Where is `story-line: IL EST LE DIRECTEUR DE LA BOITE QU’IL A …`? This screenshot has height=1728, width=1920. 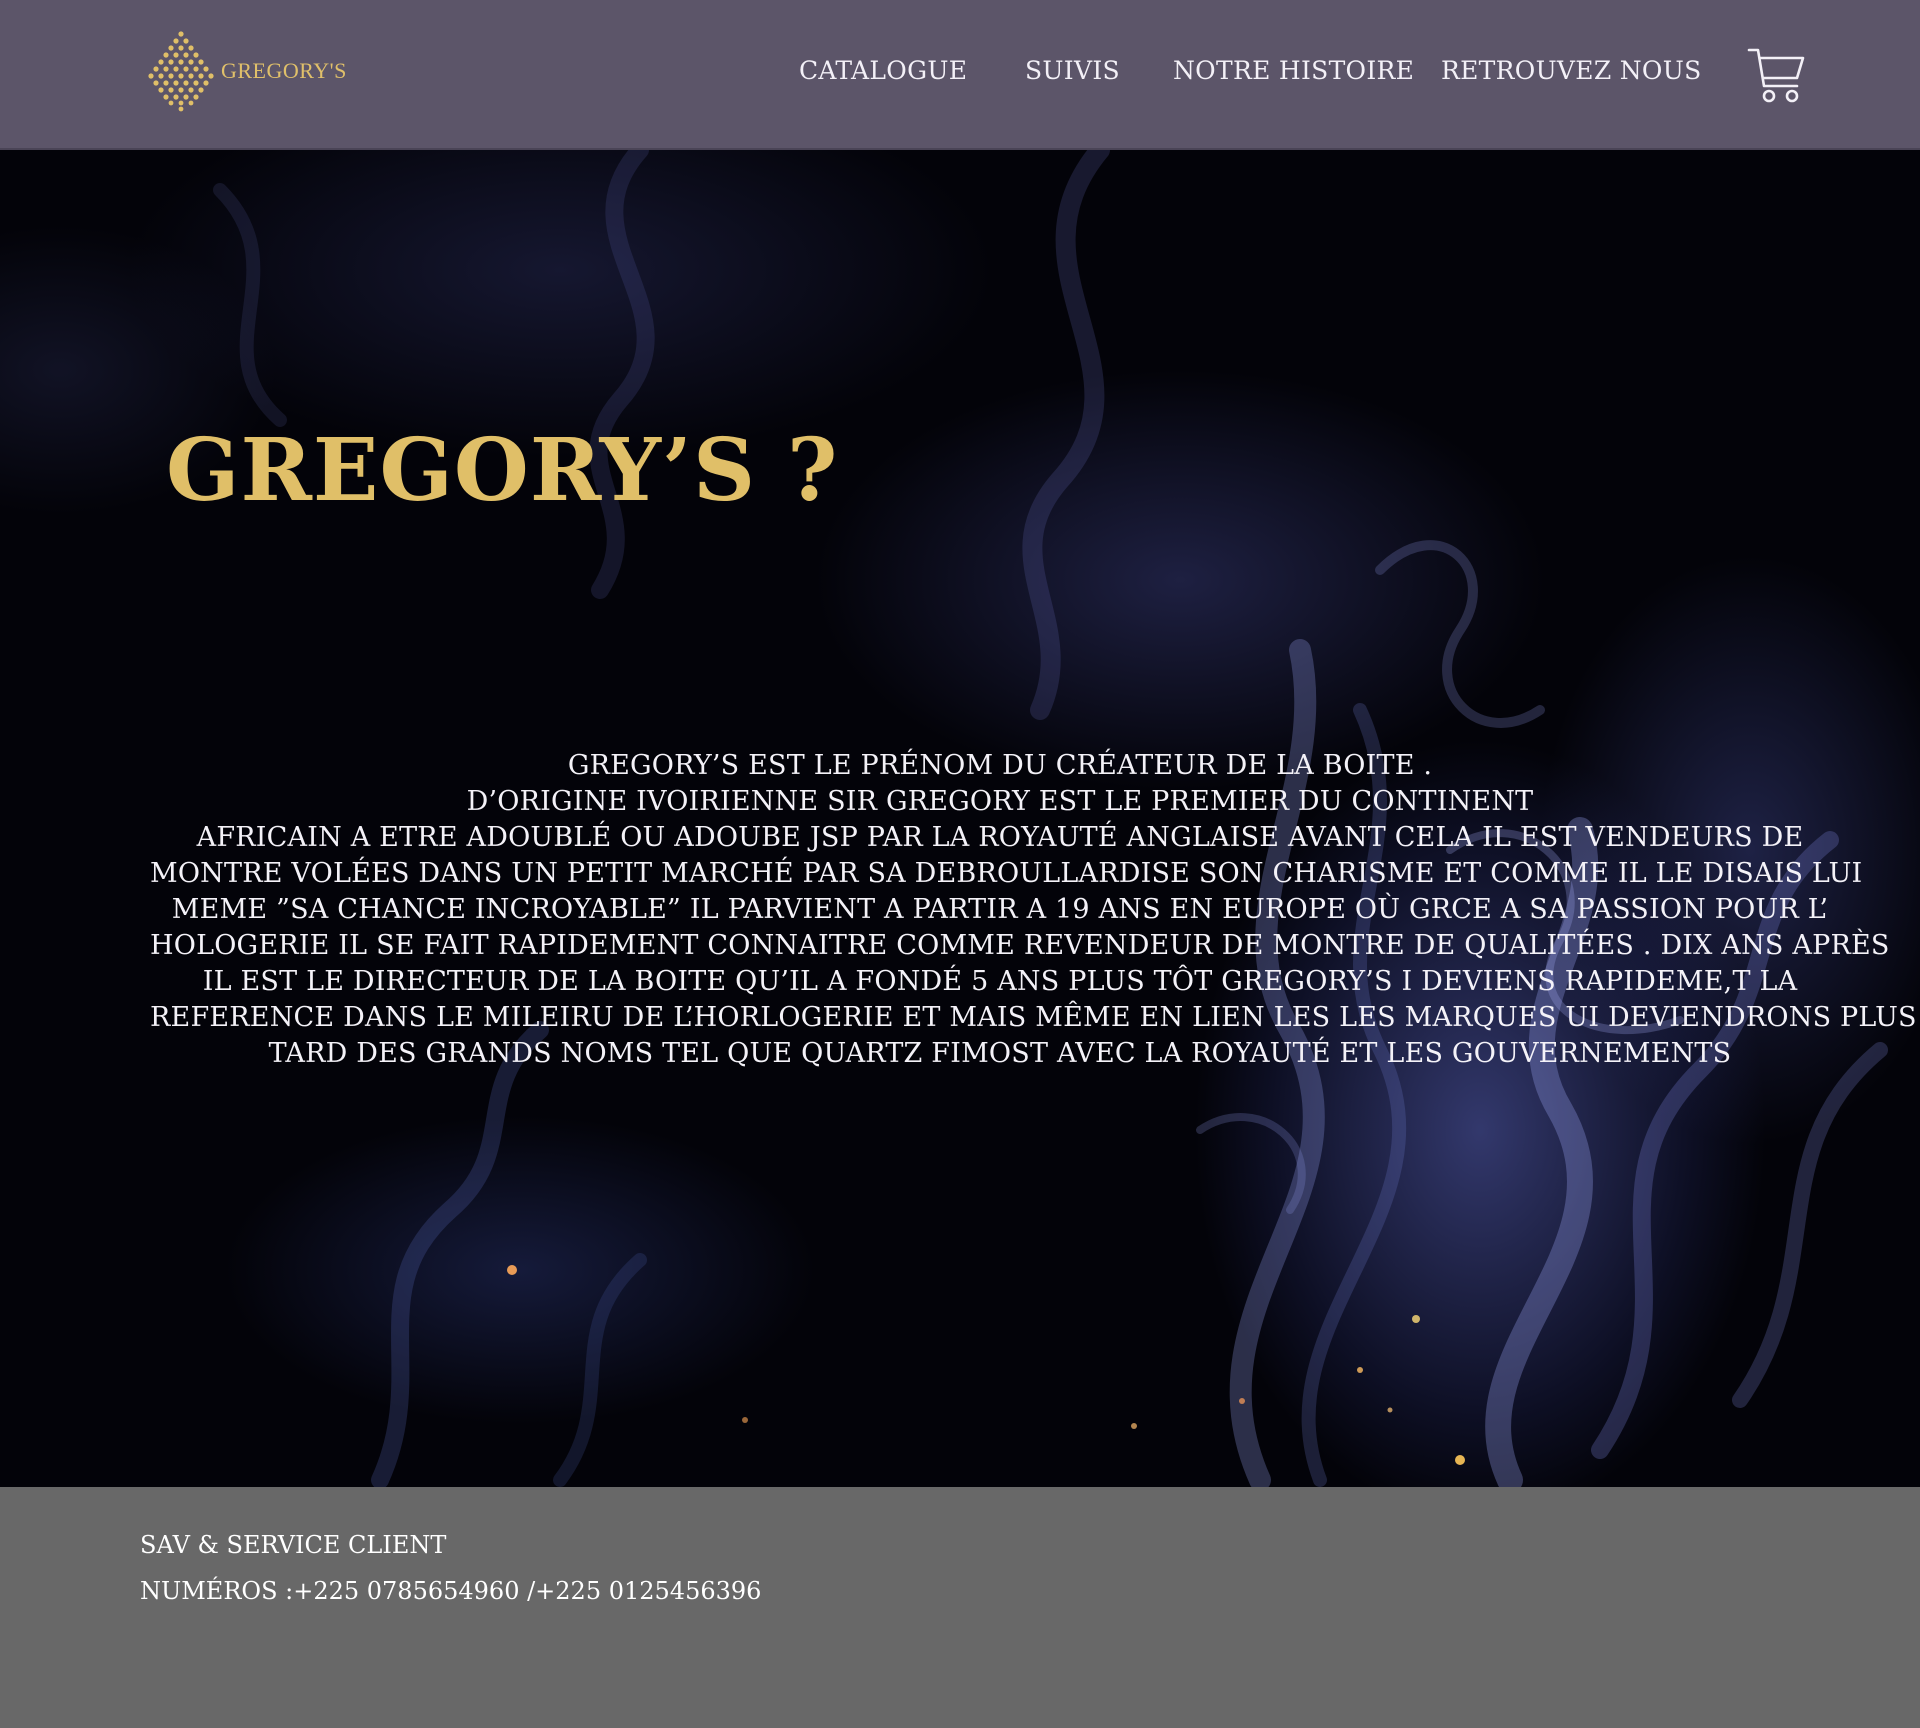 story-line: IL EST LE DIRECTEUR DE LA BOITE QU’IL A … is located at coordinates (1000, 981).